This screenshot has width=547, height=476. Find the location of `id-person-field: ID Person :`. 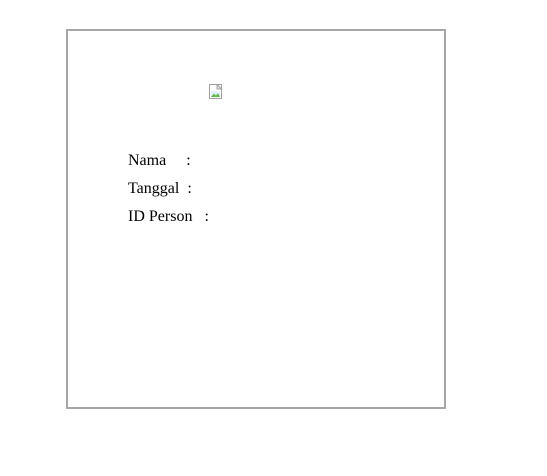

id-person-field: ID Person : is located at coordinates (160, 217).